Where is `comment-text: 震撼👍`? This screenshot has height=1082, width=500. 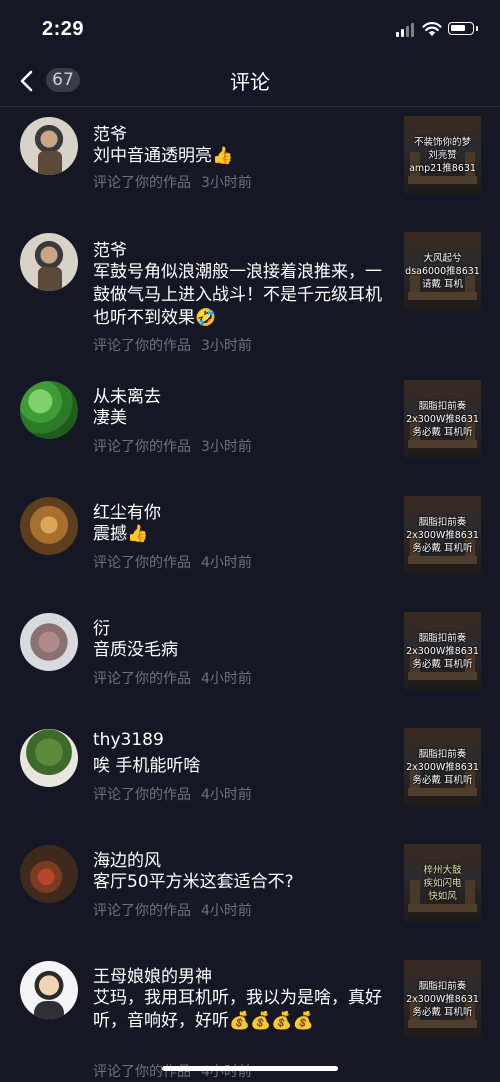
comment-text: 震撼👍 is located at coordinates (121, 534).